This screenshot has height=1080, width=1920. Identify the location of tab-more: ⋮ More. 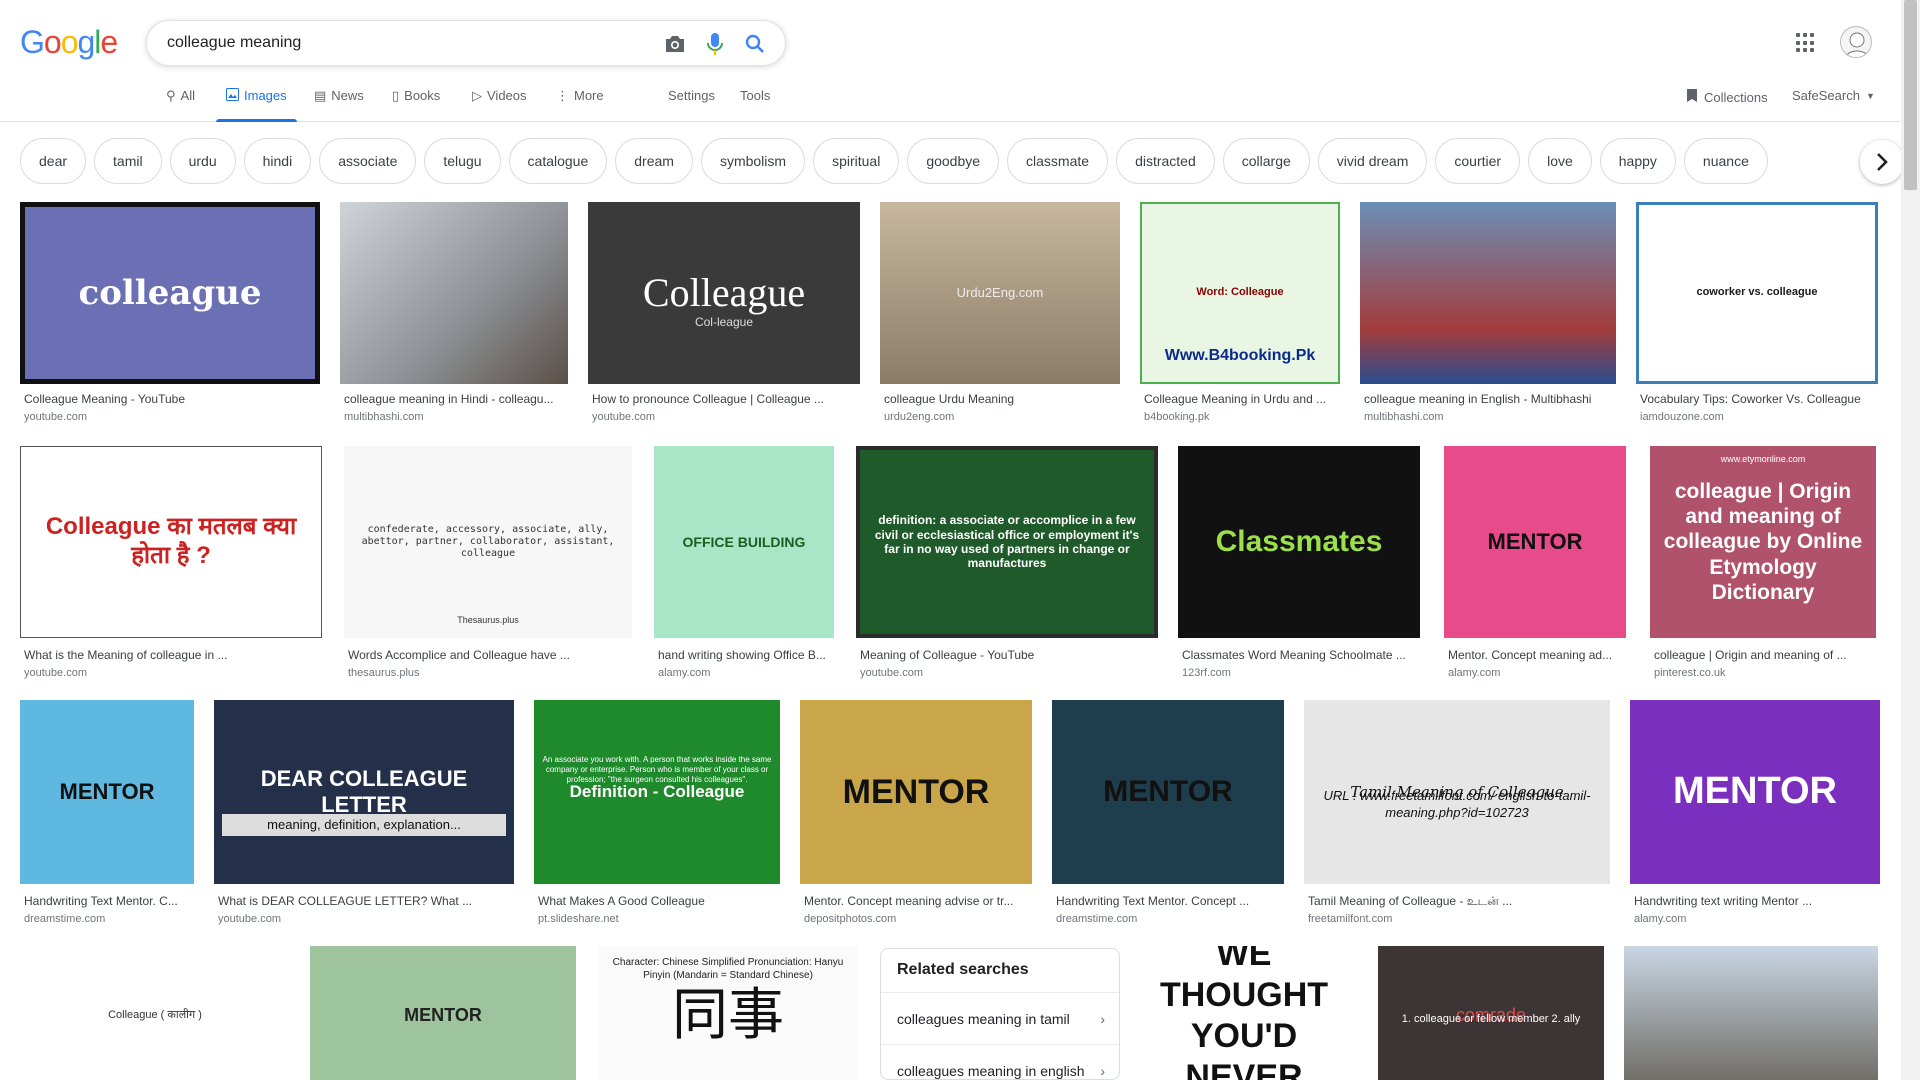
(580, 105).